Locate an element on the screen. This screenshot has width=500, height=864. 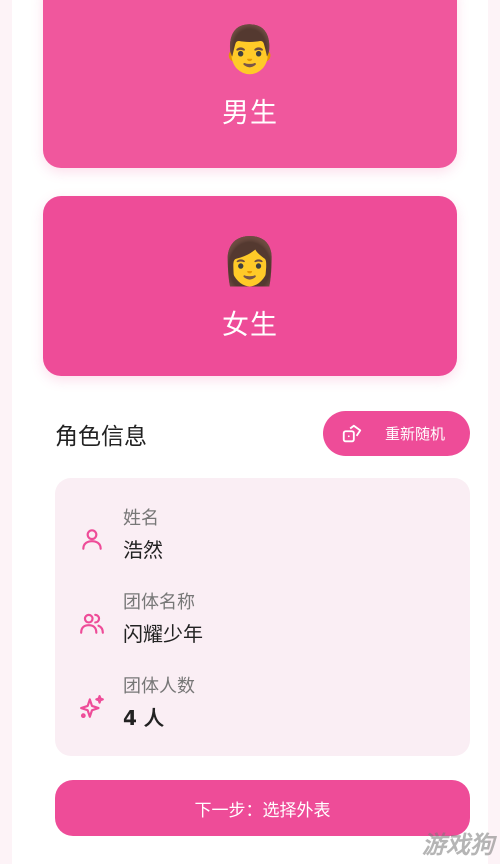
group-name-label: 团体名称 is located at coordinates (159, 602).